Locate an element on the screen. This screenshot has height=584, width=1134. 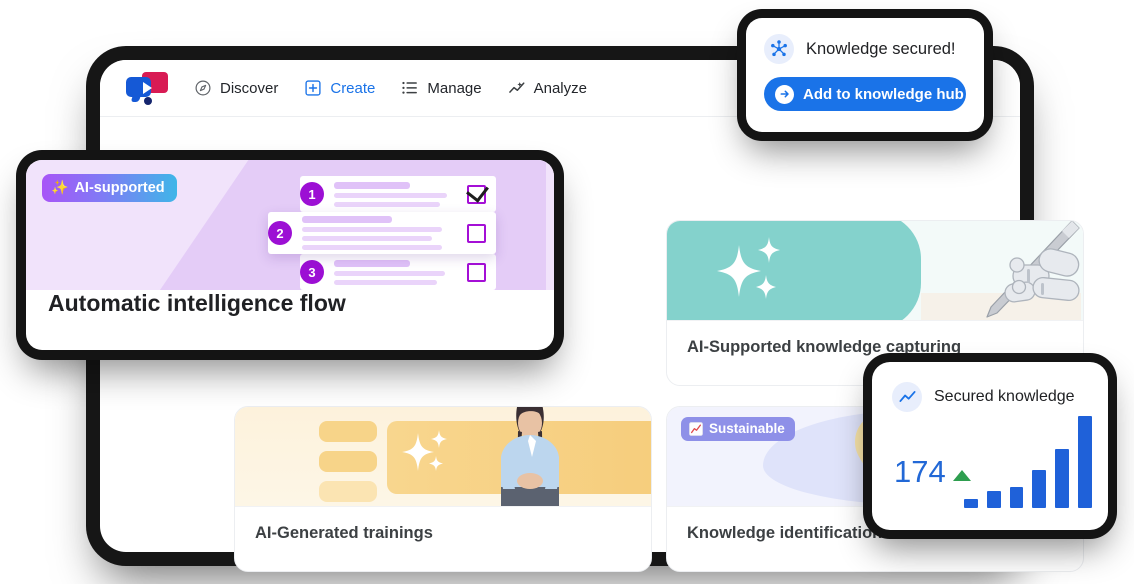
nav-item-manage: Manage is located at coordinates (441, 88).